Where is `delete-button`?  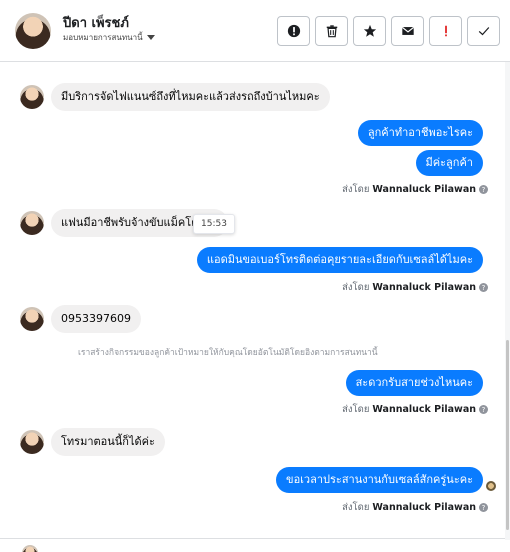
delete-button is located at coordinates (331, 31).